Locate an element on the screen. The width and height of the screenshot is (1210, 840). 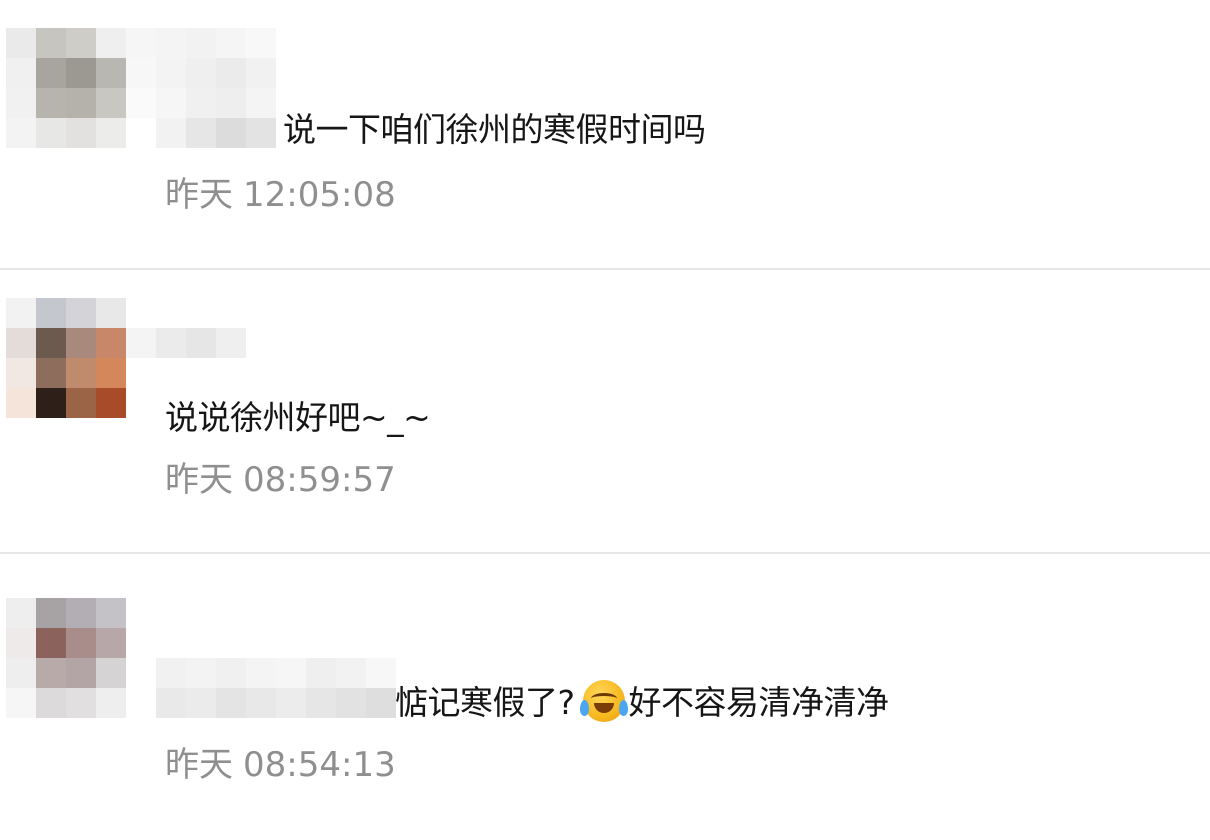
laugh-cry-emoji-icon is located at coordinates (603, 701).